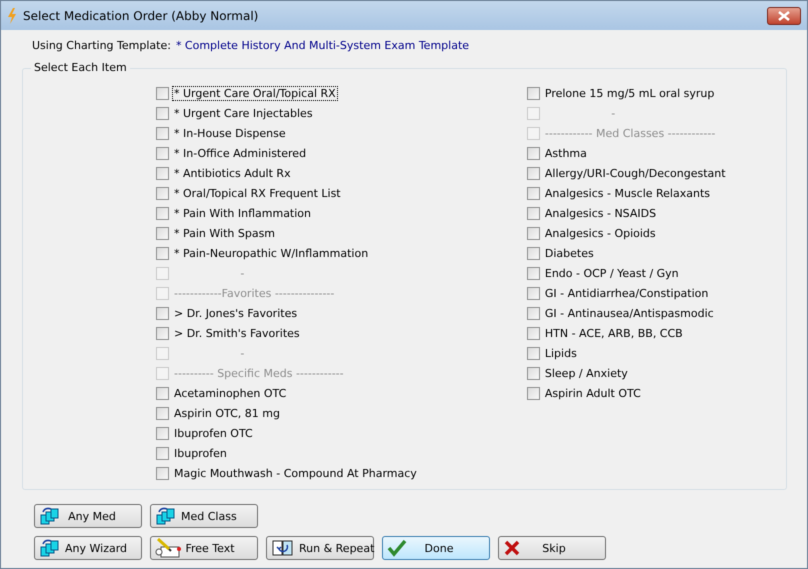  What do you see at coordinates (626, 293) in the screenshot?
I see `checkbox-label: GI - Antidiarrhea/Constipation` at bounding box center [626, 293].